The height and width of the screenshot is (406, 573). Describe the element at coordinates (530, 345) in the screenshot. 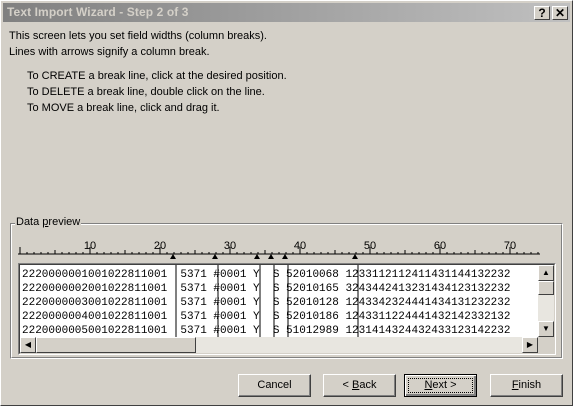

I see `scroll-right-icon: ▶` at that location.